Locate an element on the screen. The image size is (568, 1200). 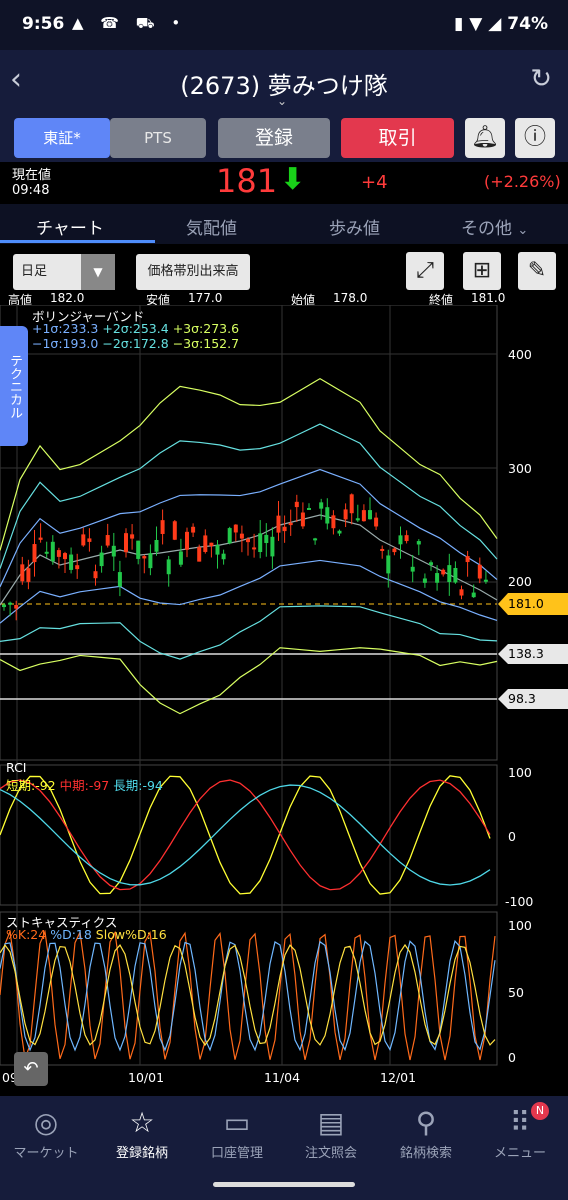
tab-active-indicator is located at coordinates (77, 241).